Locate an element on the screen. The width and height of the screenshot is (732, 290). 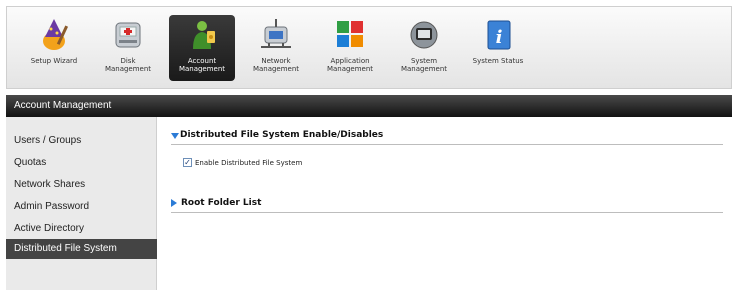
network-icon is located at coordinates (276, 33).